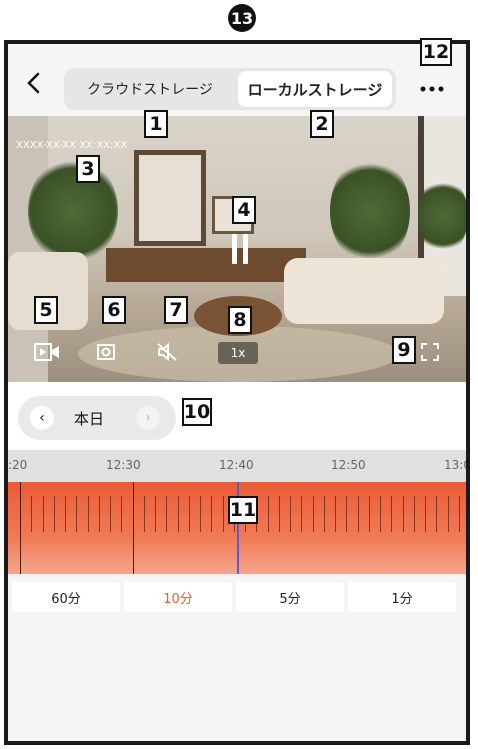 The width and height of the screenshot is (478, 749). What do you see at coordinates (46, 310) in the screenshot?
I see `callout-5: 5` at bounding box center [46, 310].